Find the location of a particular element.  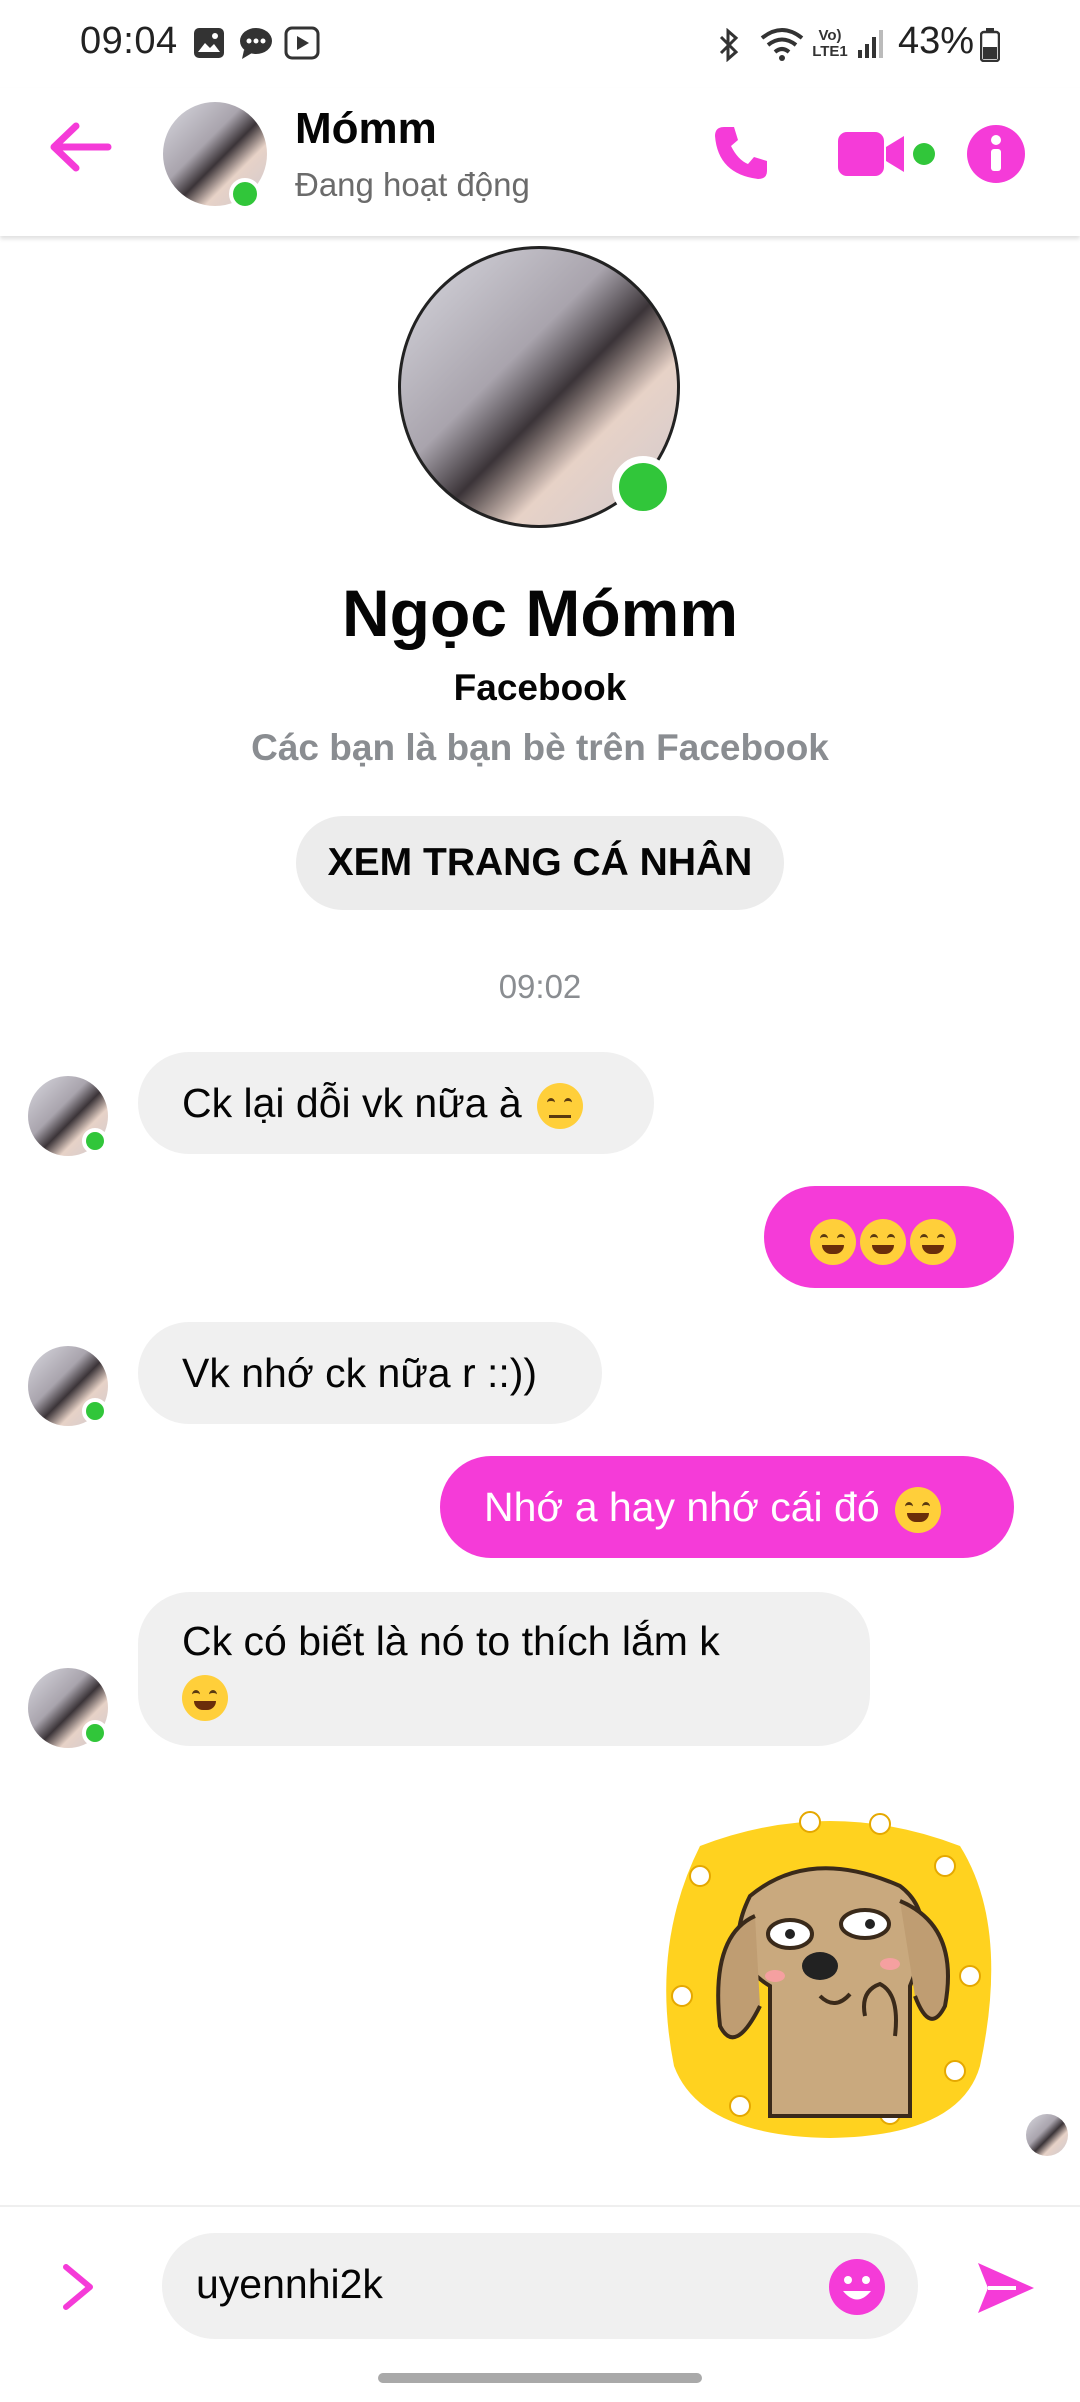

message-text: Ck lại dỗi vk nữa à is located at coordinates (352, 1103).